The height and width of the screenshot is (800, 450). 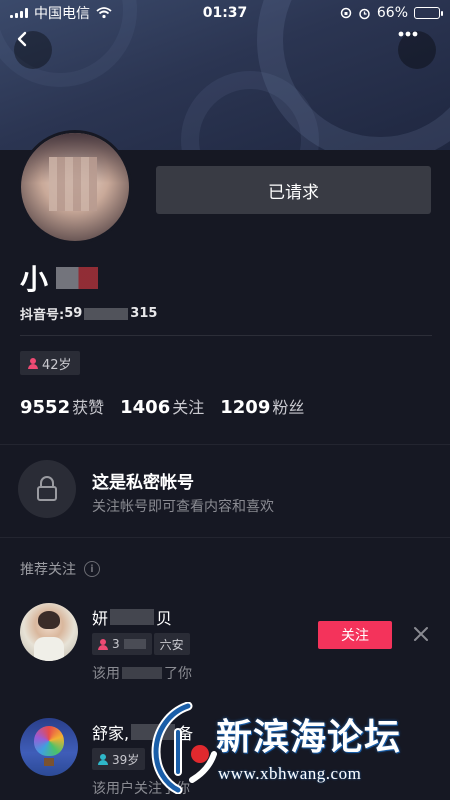 What do you see at coordinates (417, 50) in the screenshot?
I see `more-button` at bounding box center [417, 50].